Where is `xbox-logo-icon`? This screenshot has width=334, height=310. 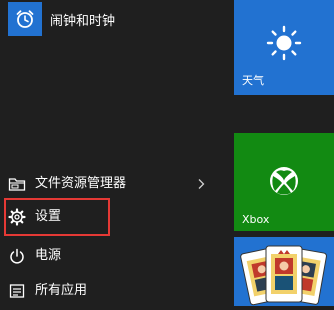
xbox-logo-icon is located at coordinates (284, 181).